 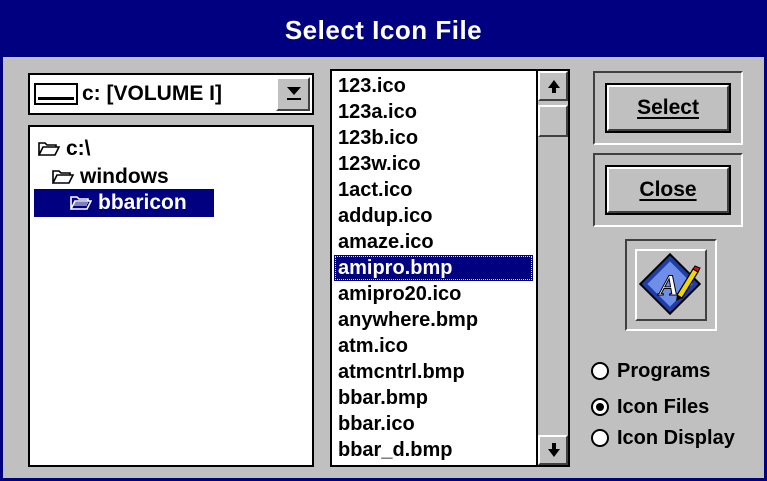 What do you see at coordinates (433, 112) in the screenshot?
I see `list-item: 123a.ico` at bounding box center [433, 112].